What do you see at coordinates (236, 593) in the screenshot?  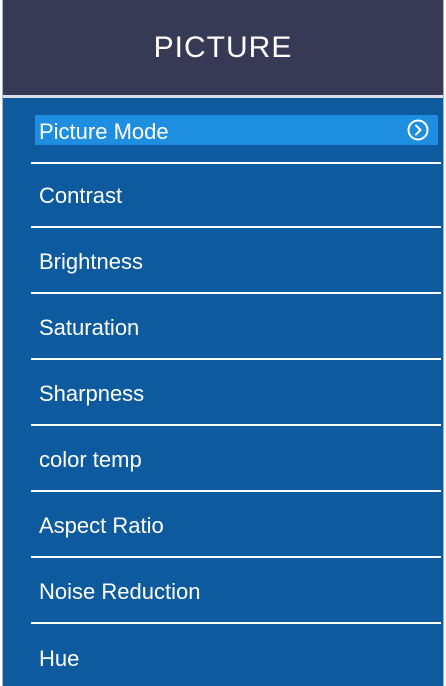 I see `menu-item-noise-reduction: Noise Reduction` at bounding box center [236, 593].